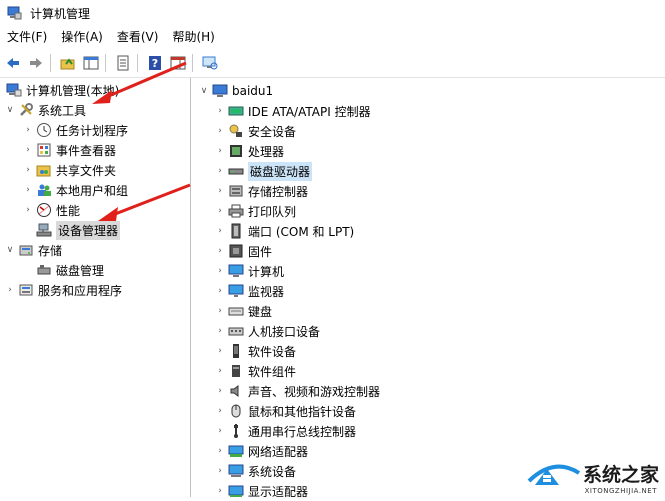 This screenshot has width=665, height=501. I want to click on tree-performance: › 性能, so click(51, 210).